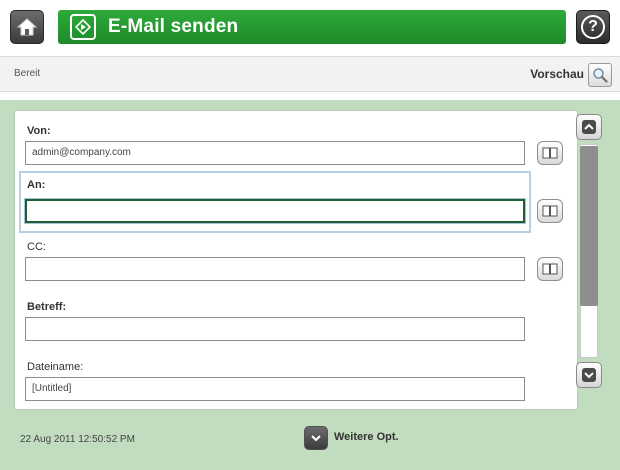 Image resolution: width=620 pixels, height=470 pixels. I want to click on preview-button, so click(600, 75).